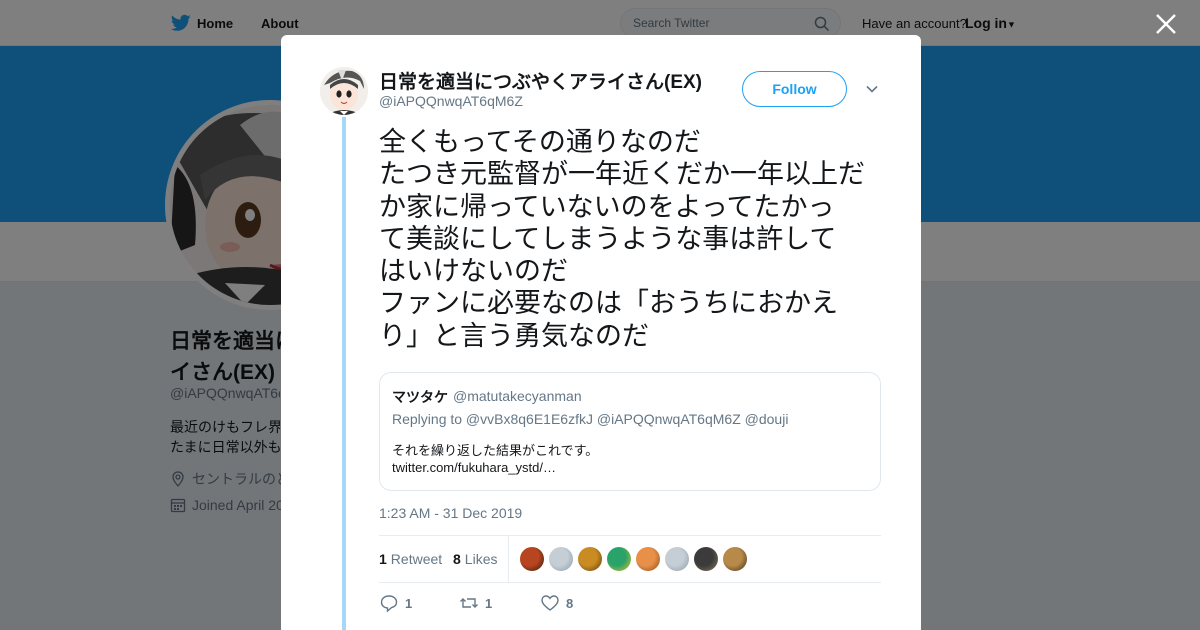 This screenshot has width=1200, height=630. I want to click on tweet-text-line: 全くもってその通りなのだ, so click(540, 142).